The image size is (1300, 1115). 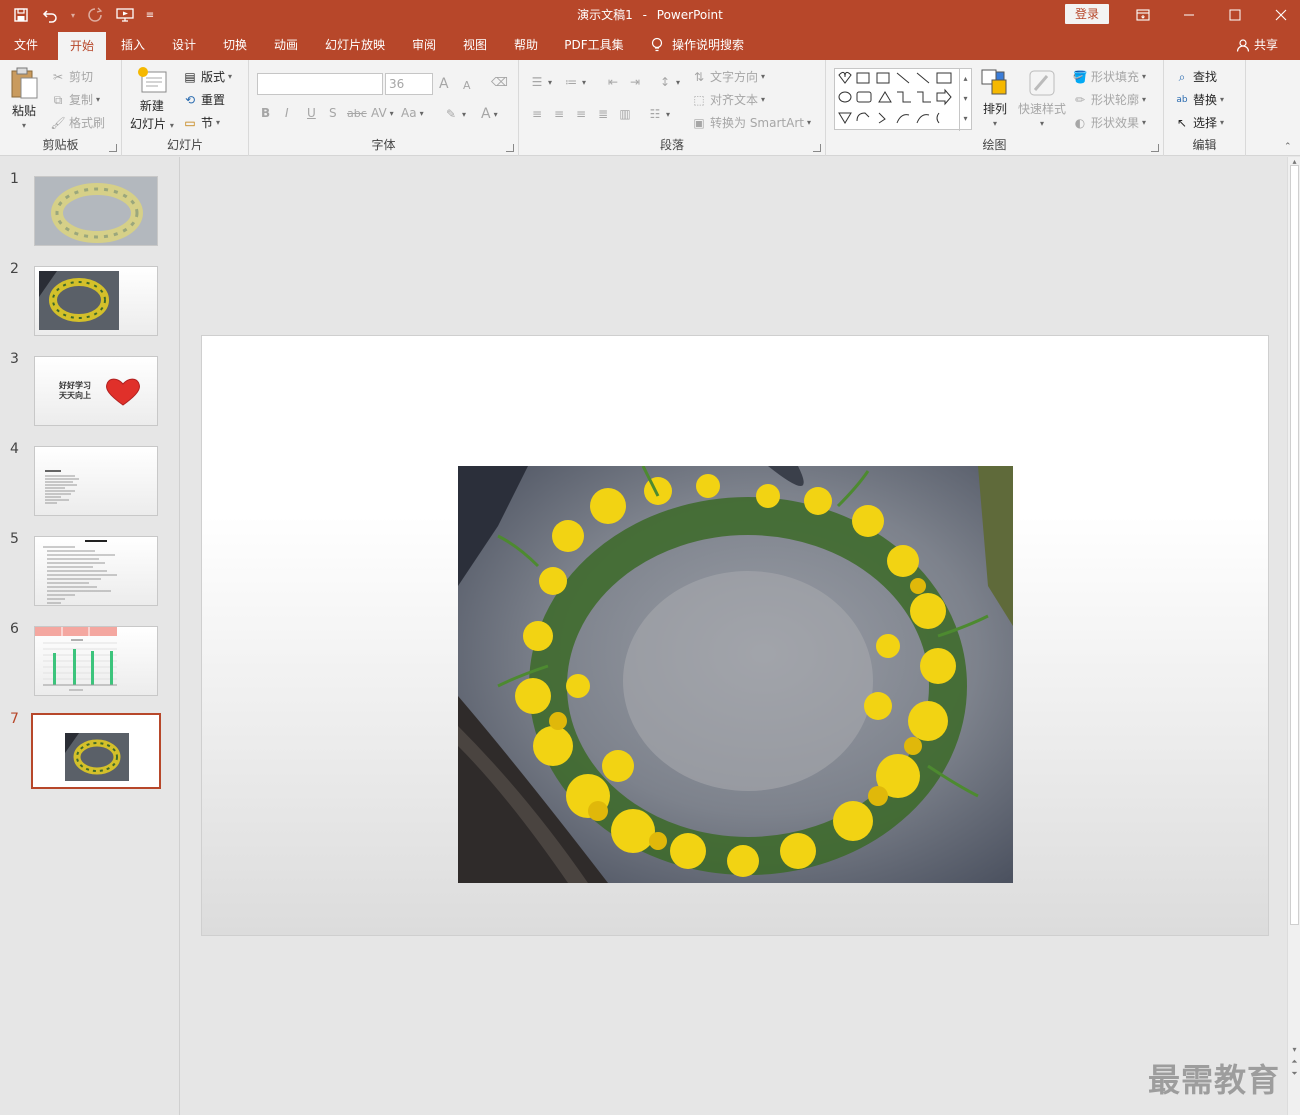 What do you see at coordinates (658, 114) in the screenshot?
I see `columns-icon: ☷ ▾` at bounding box center [658, 114].